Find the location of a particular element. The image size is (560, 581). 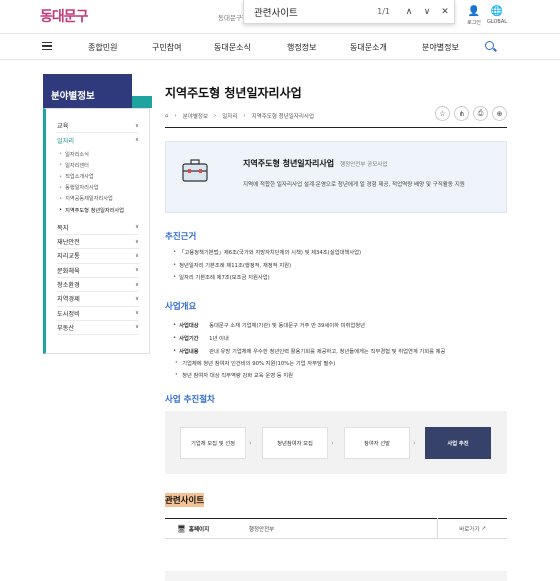

list-item: 청년일자리 기본조례 제11조(행정적, 재정적 지원) is located at coordinates (267, 265).